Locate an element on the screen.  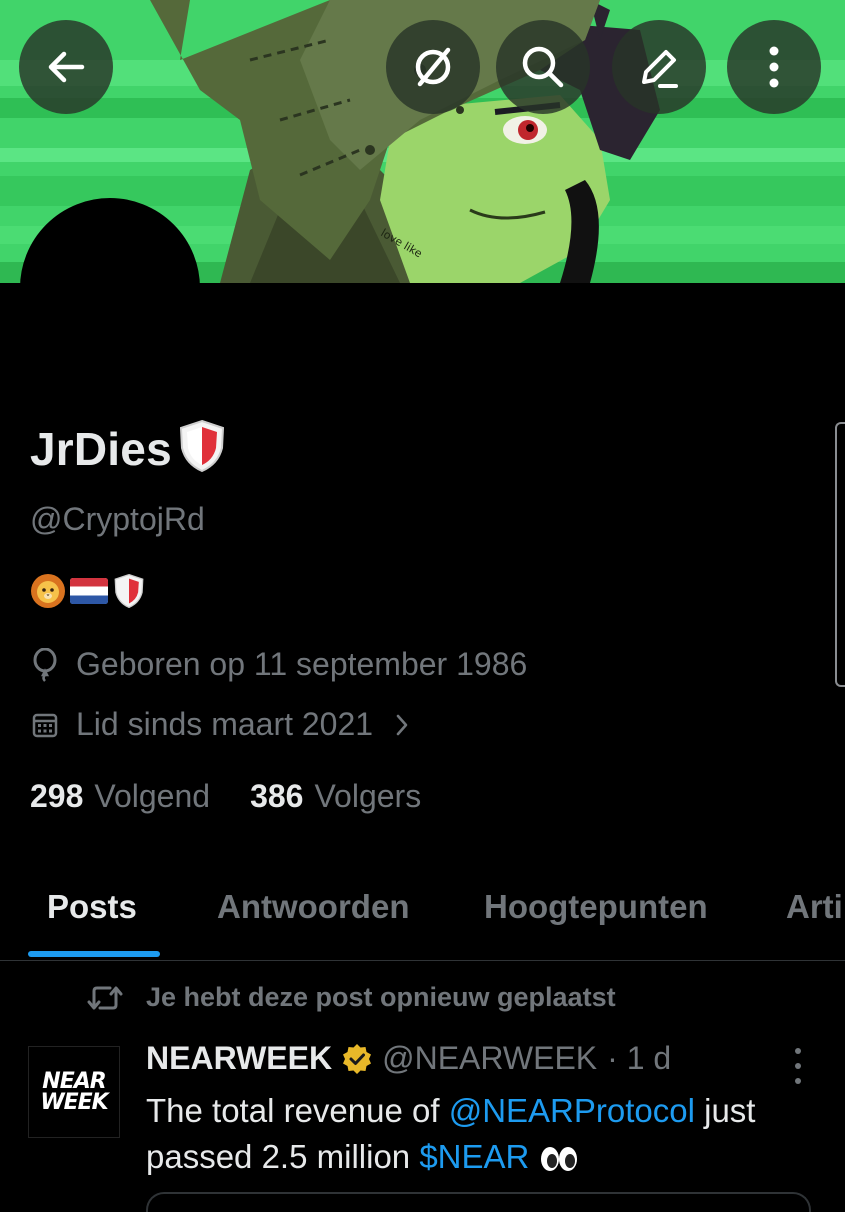
more-vertical-icon is located at coordinates (774, 67).